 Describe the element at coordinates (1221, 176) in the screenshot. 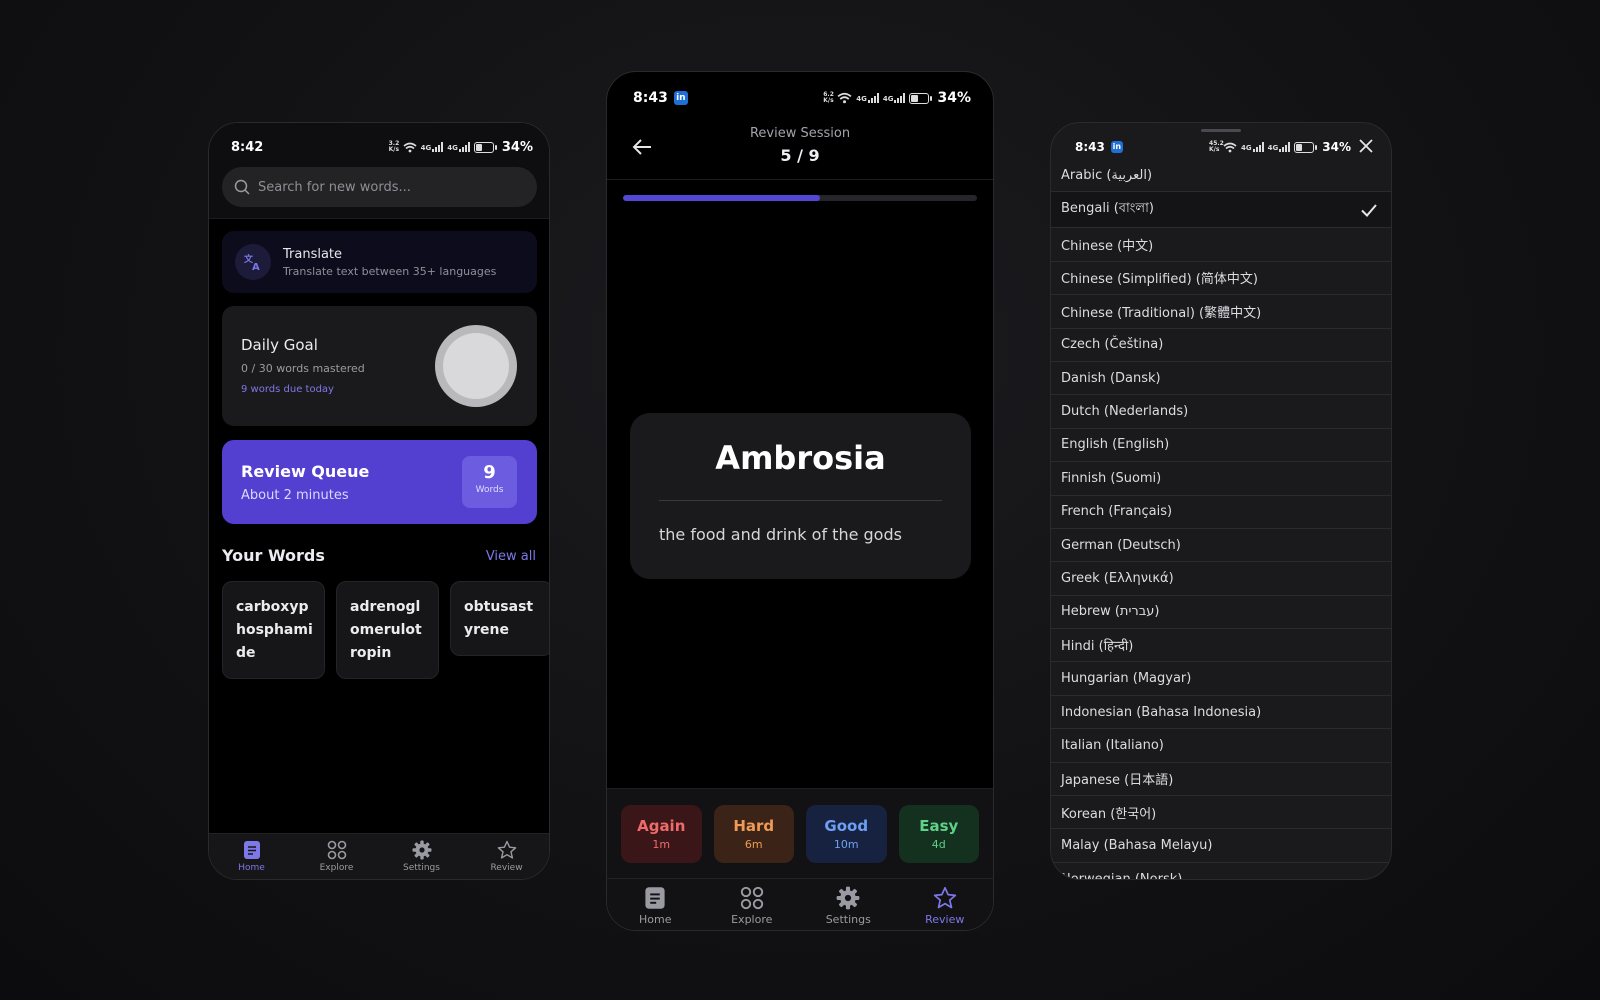

I see `language-option: Arabic (العربية)` at that location.